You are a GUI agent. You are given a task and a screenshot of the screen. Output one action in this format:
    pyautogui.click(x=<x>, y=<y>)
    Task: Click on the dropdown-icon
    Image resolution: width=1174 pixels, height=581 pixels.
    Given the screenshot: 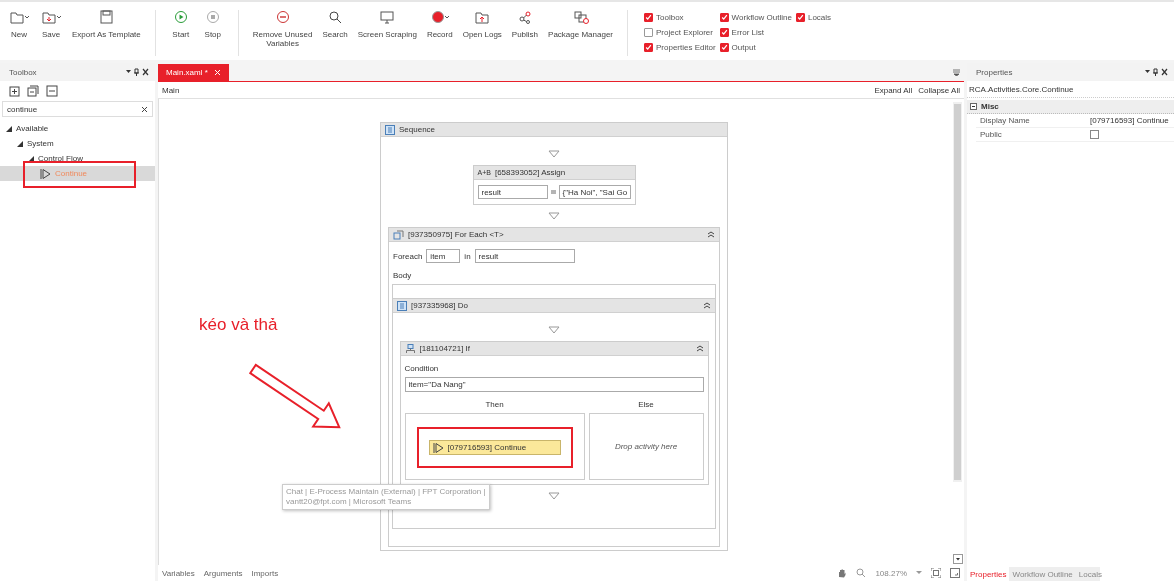 What is the action you would take?
    pyautogui.click(x=958, y=559)
    